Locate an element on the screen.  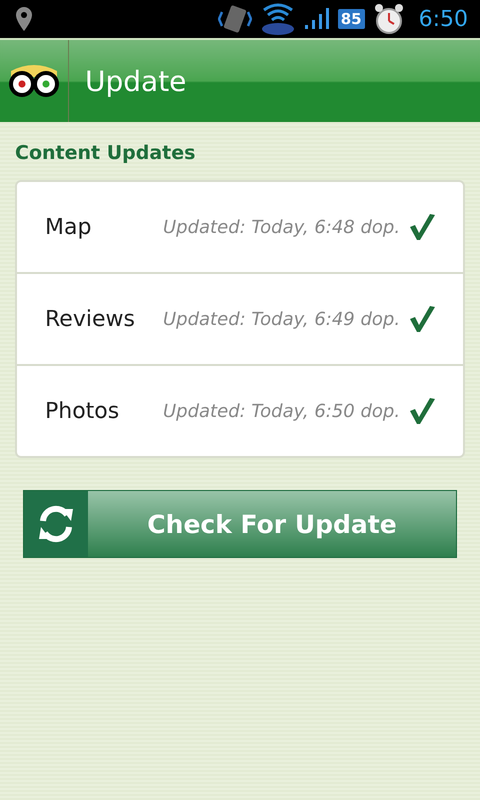
update-status: Updated: Today, 6:50 dop. is located at coordinates (282, 411).